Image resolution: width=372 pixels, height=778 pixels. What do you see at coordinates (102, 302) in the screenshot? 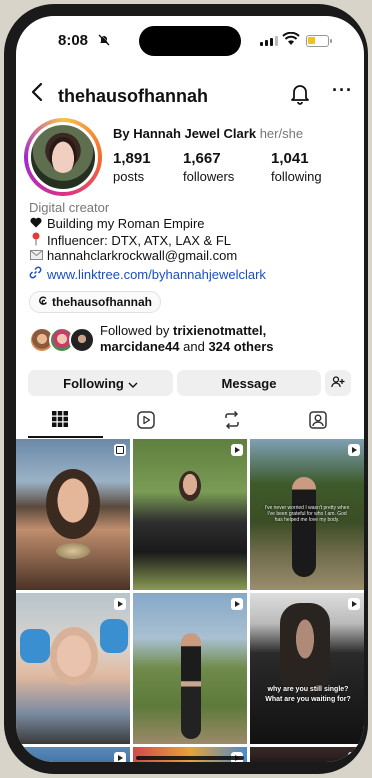
I see `threads-handle: thehausofhannah` at bounding box center [102, 302].